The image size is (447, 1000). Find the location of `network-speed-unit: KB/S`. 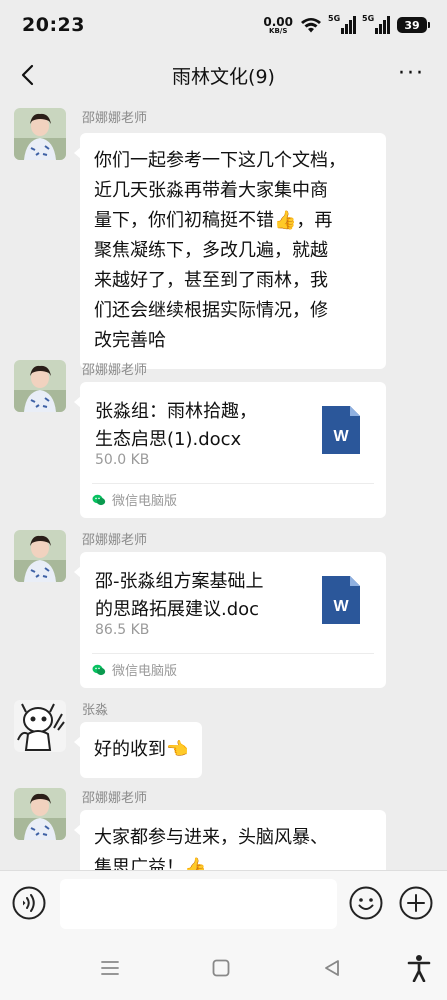

network-speed-unit: KB/S is located at coordinates (278, 30).